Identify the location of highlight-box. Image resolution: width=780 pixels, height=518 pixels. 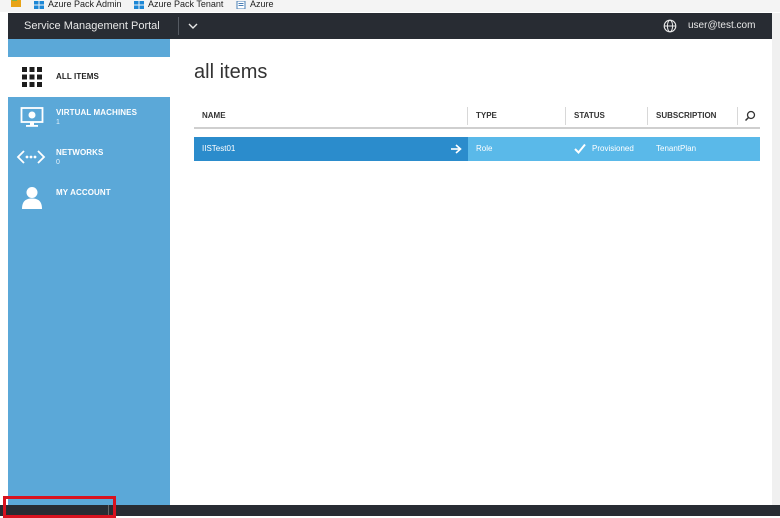
(59, 507).